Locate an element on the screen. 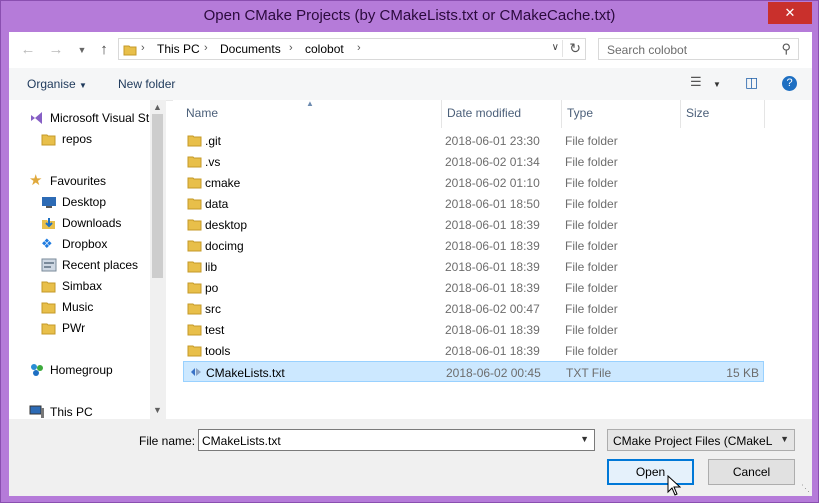  nav-item-label: Favourites is located at coordinates (78, 181).